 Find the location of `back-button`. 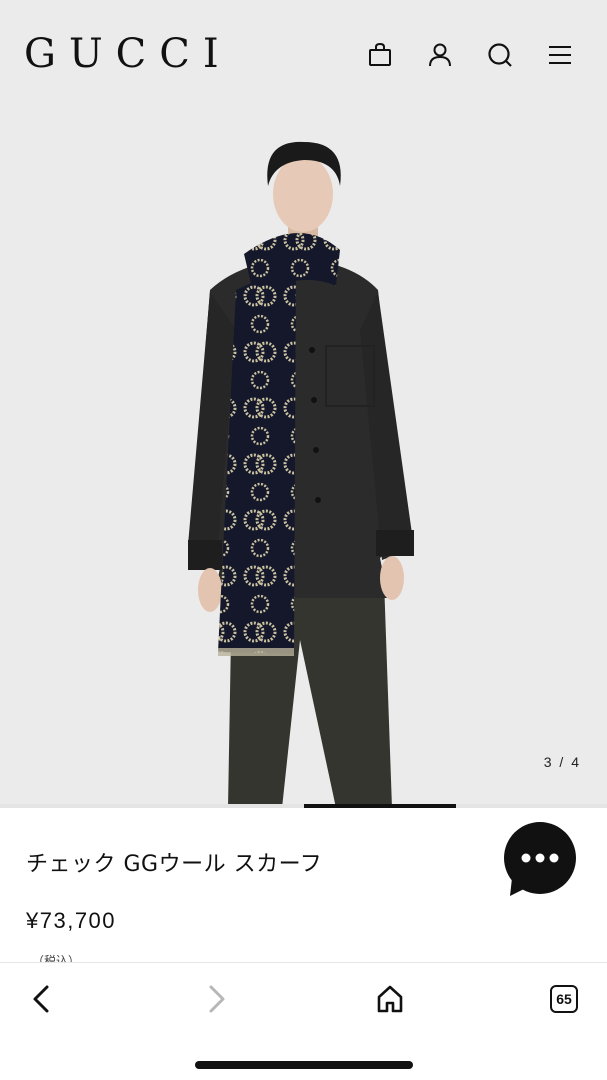

back-button is located at coordinates (42, 999).